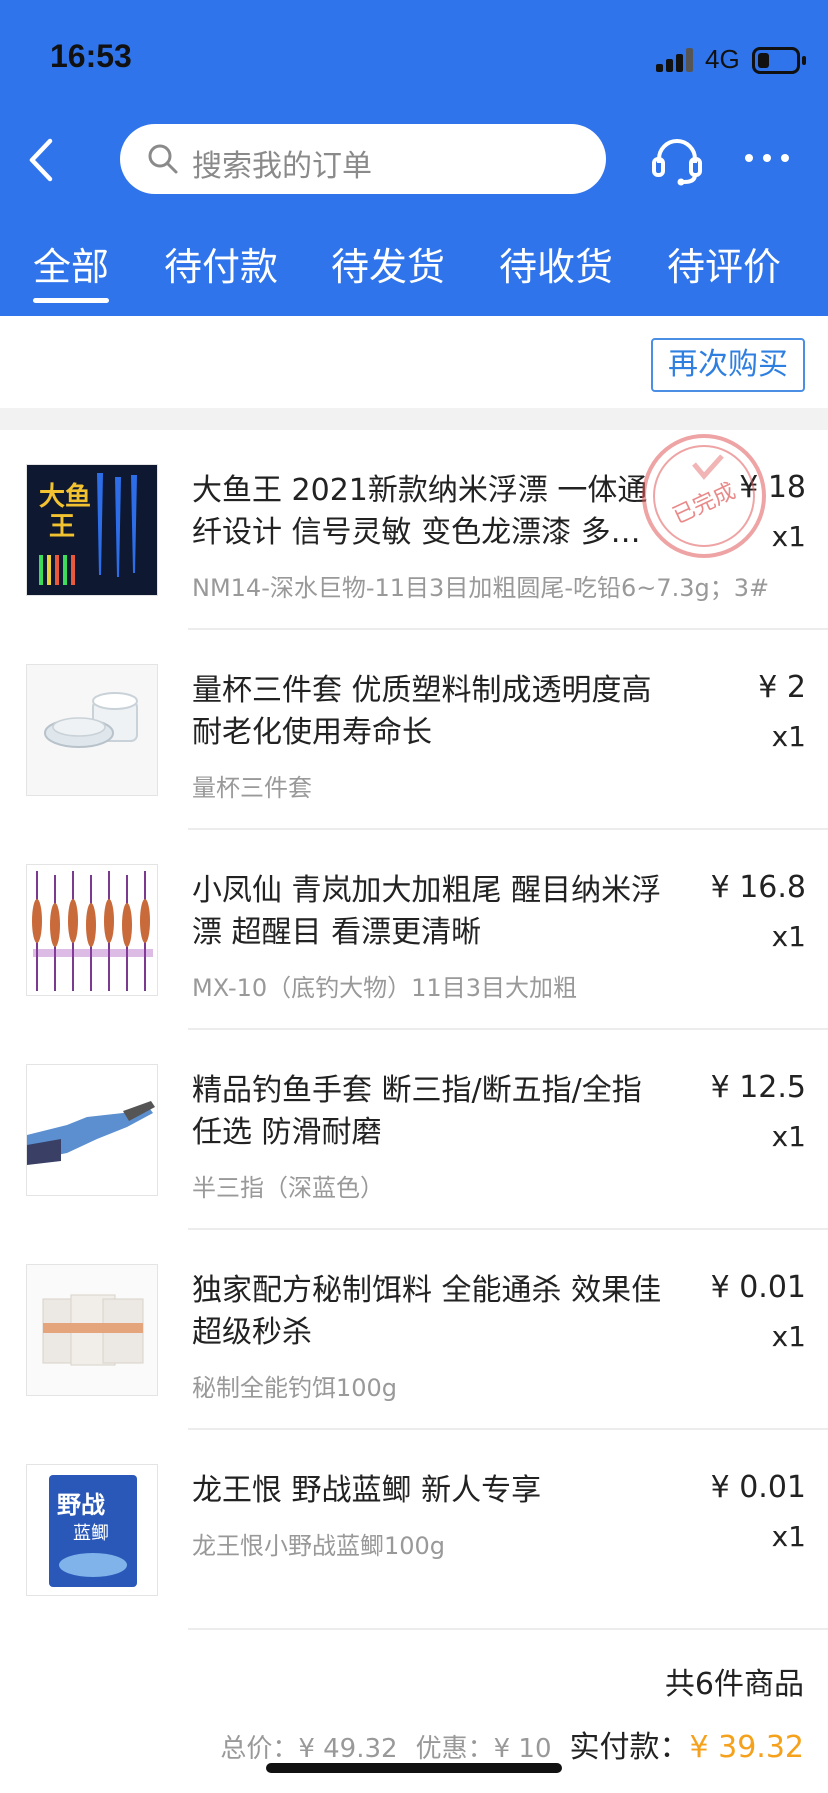 Image resolution: width=828 pixels, height=1793 pixels. What do you see at coordinates (724, 263) in the screenshot?
I see `tab-pending-review: 待评价` at bounding box center [724, 263].